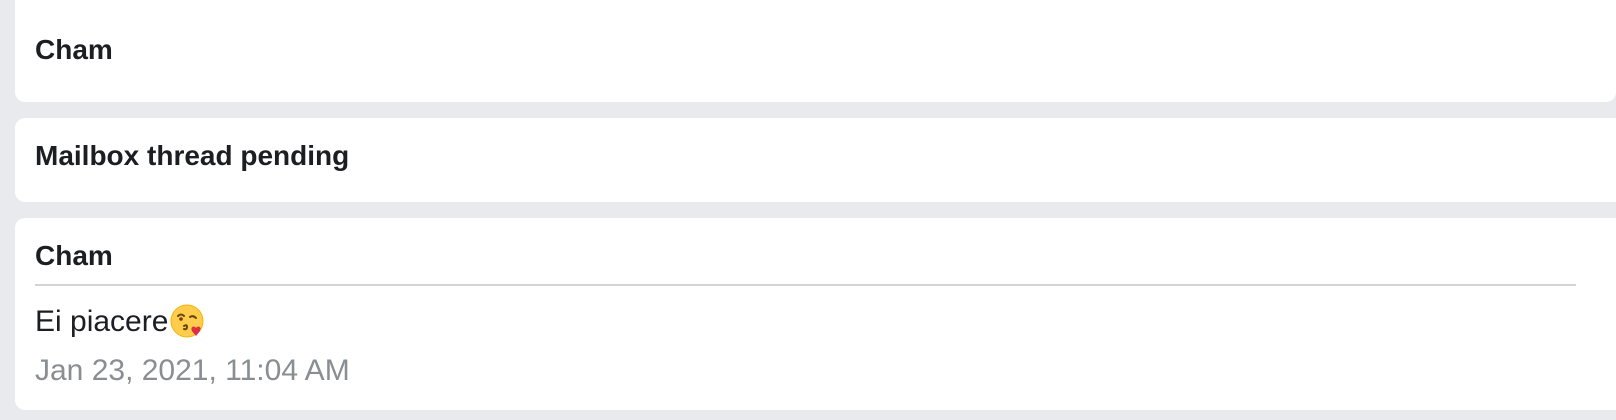 The image size is (1616, 420). I want to click on message-timestamp: Jan 23, 2021, 11:04 AM, so click(192, 370).